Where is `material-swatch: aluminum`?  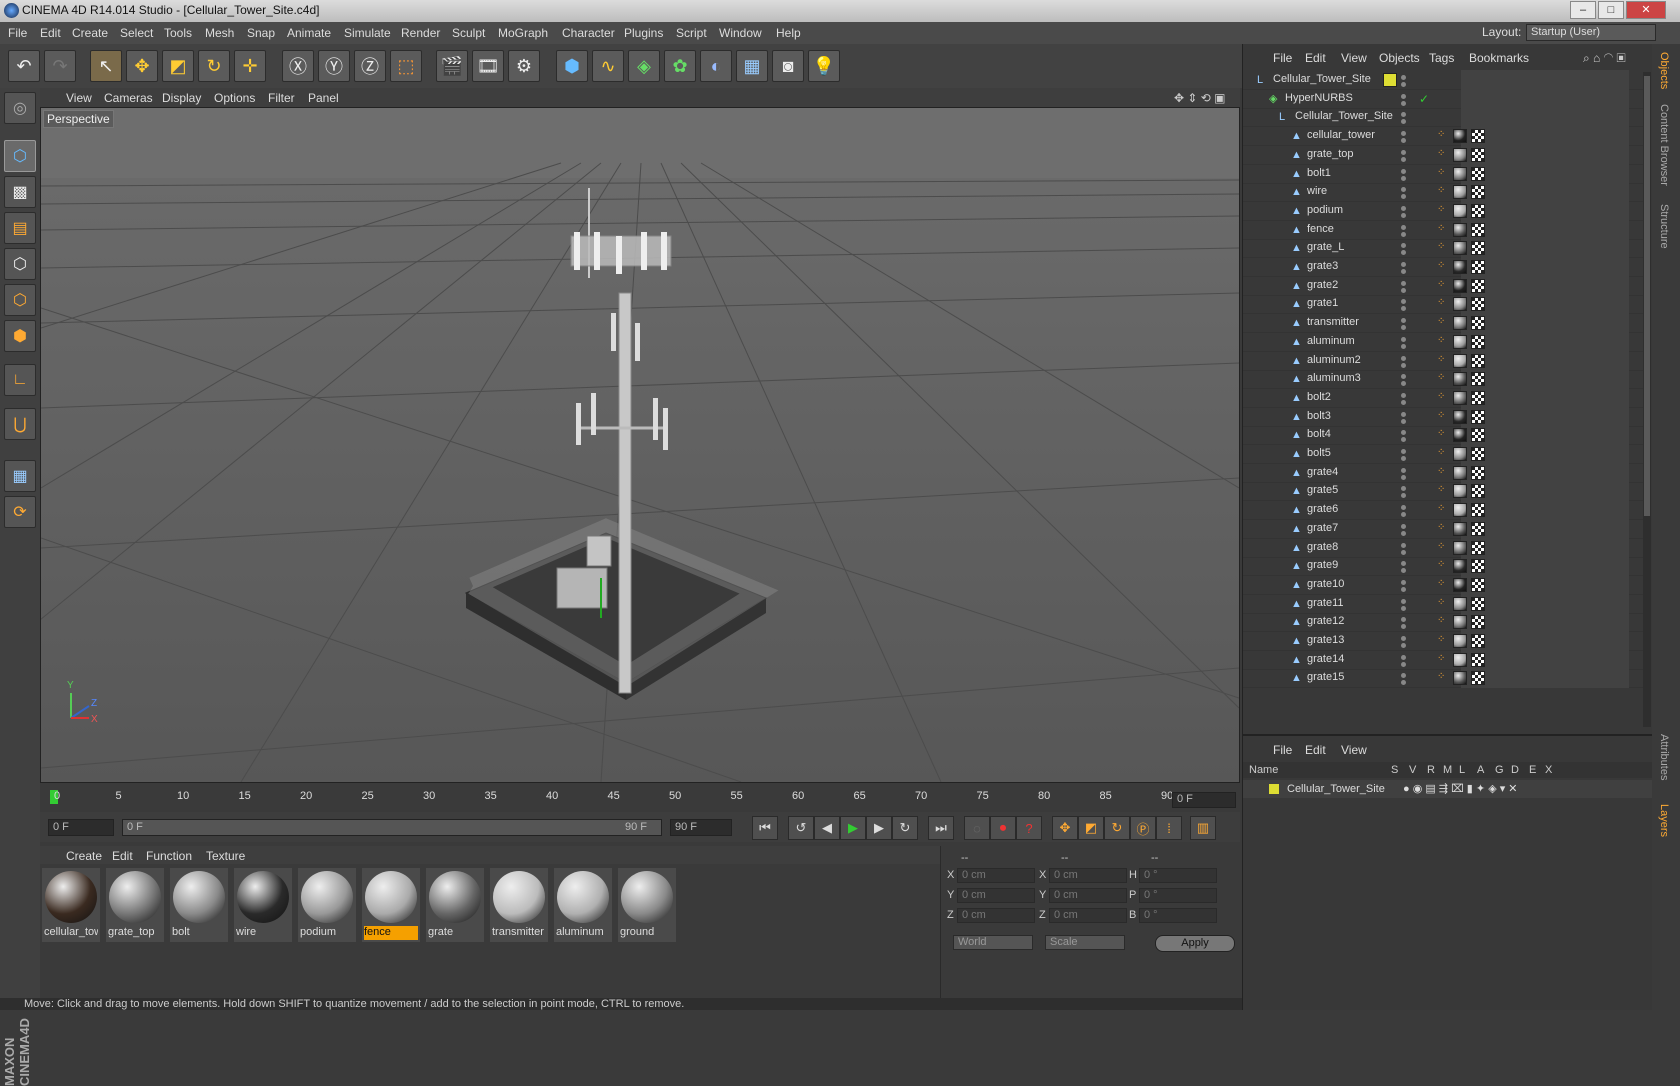 material-swatch: aluminum is located at coordinates (583, 905).